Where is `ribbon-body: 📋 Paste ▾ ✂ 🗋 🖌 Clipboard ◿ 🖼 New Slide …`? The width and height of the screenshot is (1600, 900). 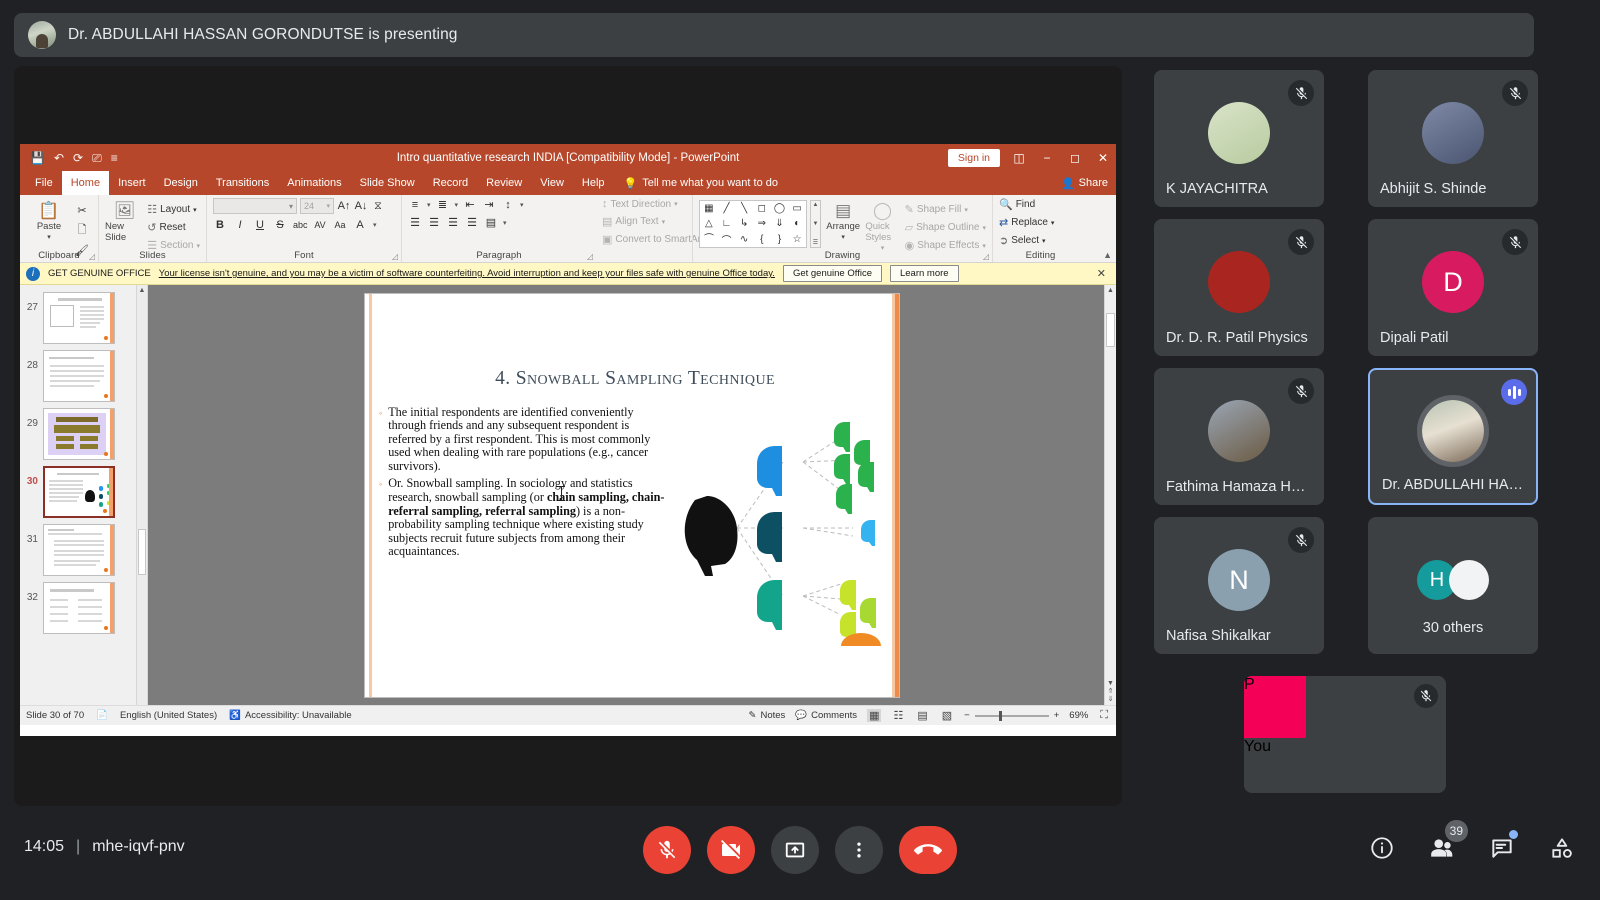 ribbon-body: 📋 Paste ▾ ✂ 🗋 🖌 Clipboard ◿ 🖼 New Slide … is located at coordinates (568, 229).